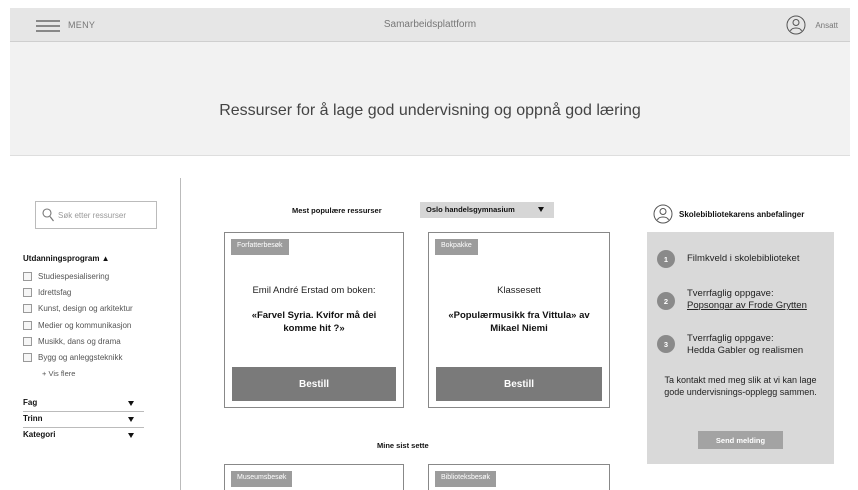 This screenshot has width=858, height=490. I want to click on recently-viewed-label: Mine sist sette, so click(403, 445).